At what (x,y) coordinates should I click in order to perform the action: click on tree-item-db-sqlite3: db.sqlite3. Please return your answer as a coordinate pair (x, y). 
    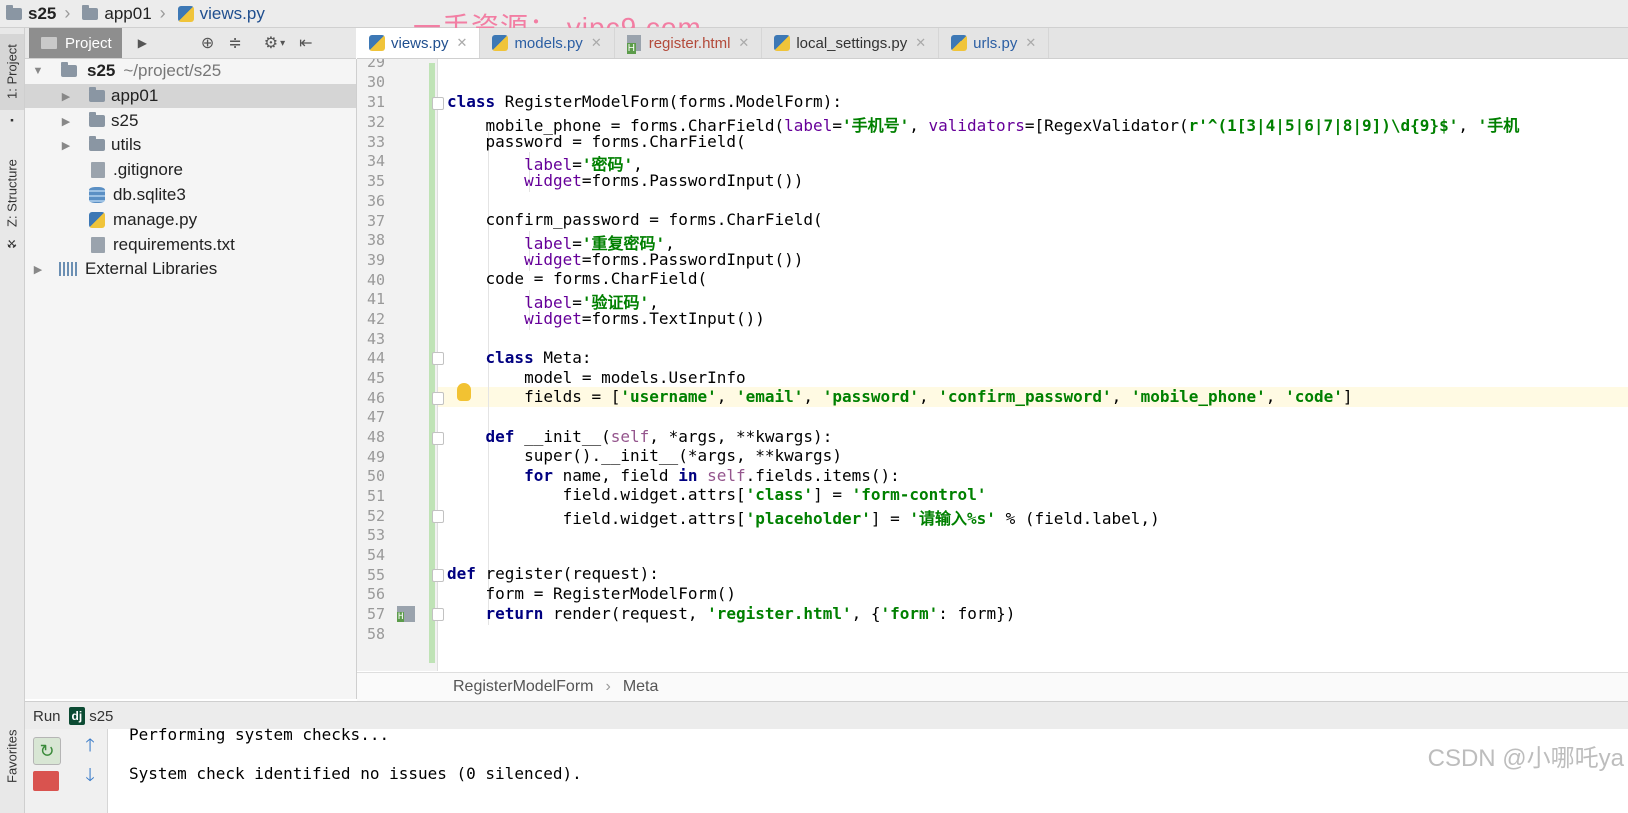
    Looking at the image, I should click on (190, 195).